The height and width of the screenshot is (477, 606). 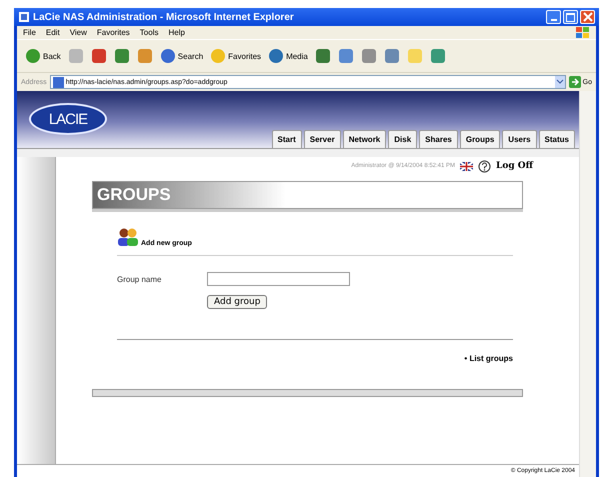 I want to click on back-button: Back, so click(x=43, y=56).